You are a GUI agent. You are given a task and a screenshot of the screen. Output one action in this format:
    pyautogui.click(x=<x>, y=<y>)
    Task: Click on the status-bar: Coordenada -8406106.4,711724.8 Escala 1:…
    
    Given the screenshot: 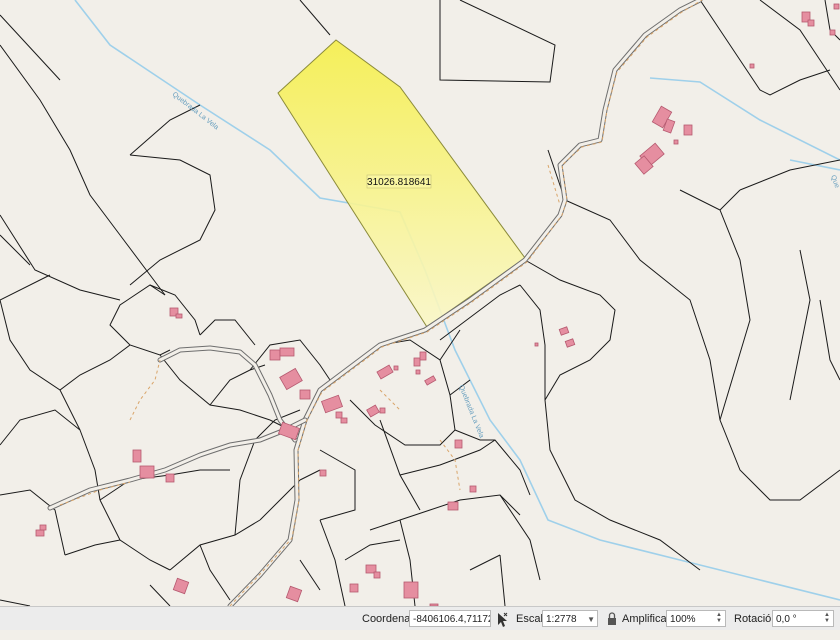 What is the action you would take?
    pyautogui.click(x=420, y=618)
    